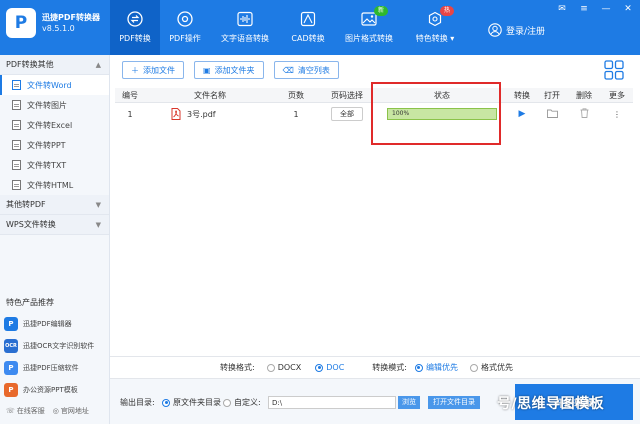 The image size is (640, 424). I want to click on online-service-link: ☏ 在线客服, so click(25, 411).